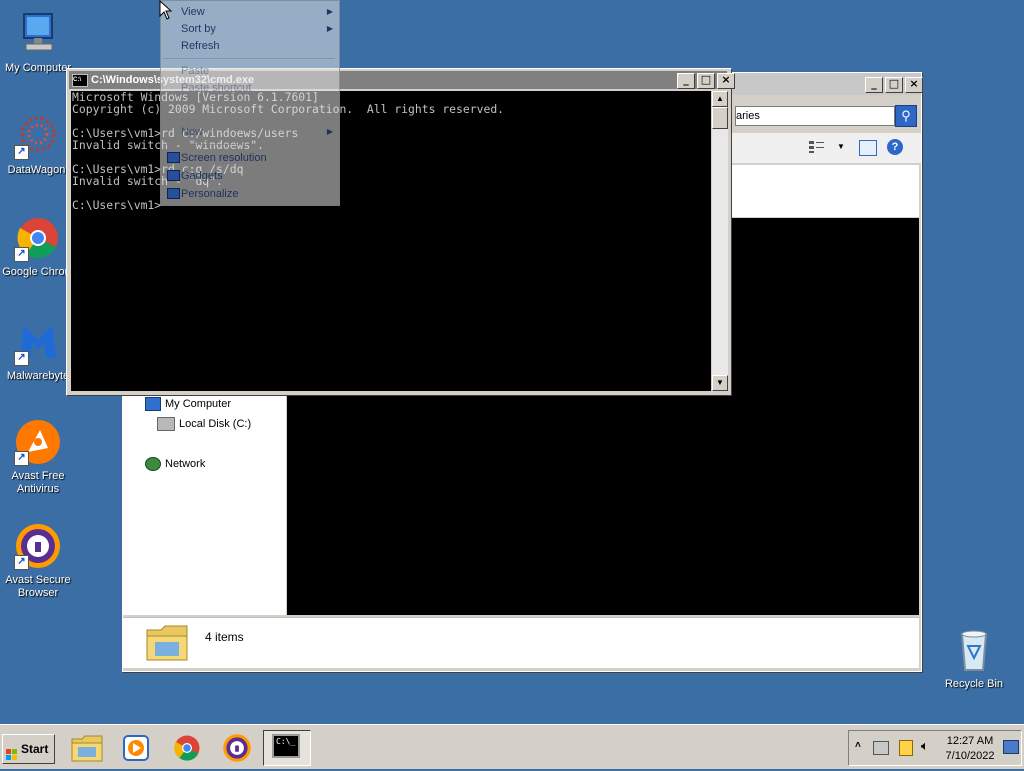 The height and width of the screenshot is (771, 1024). I want to click on taskbar-cmd-button: C:\_, so click(287, 748).